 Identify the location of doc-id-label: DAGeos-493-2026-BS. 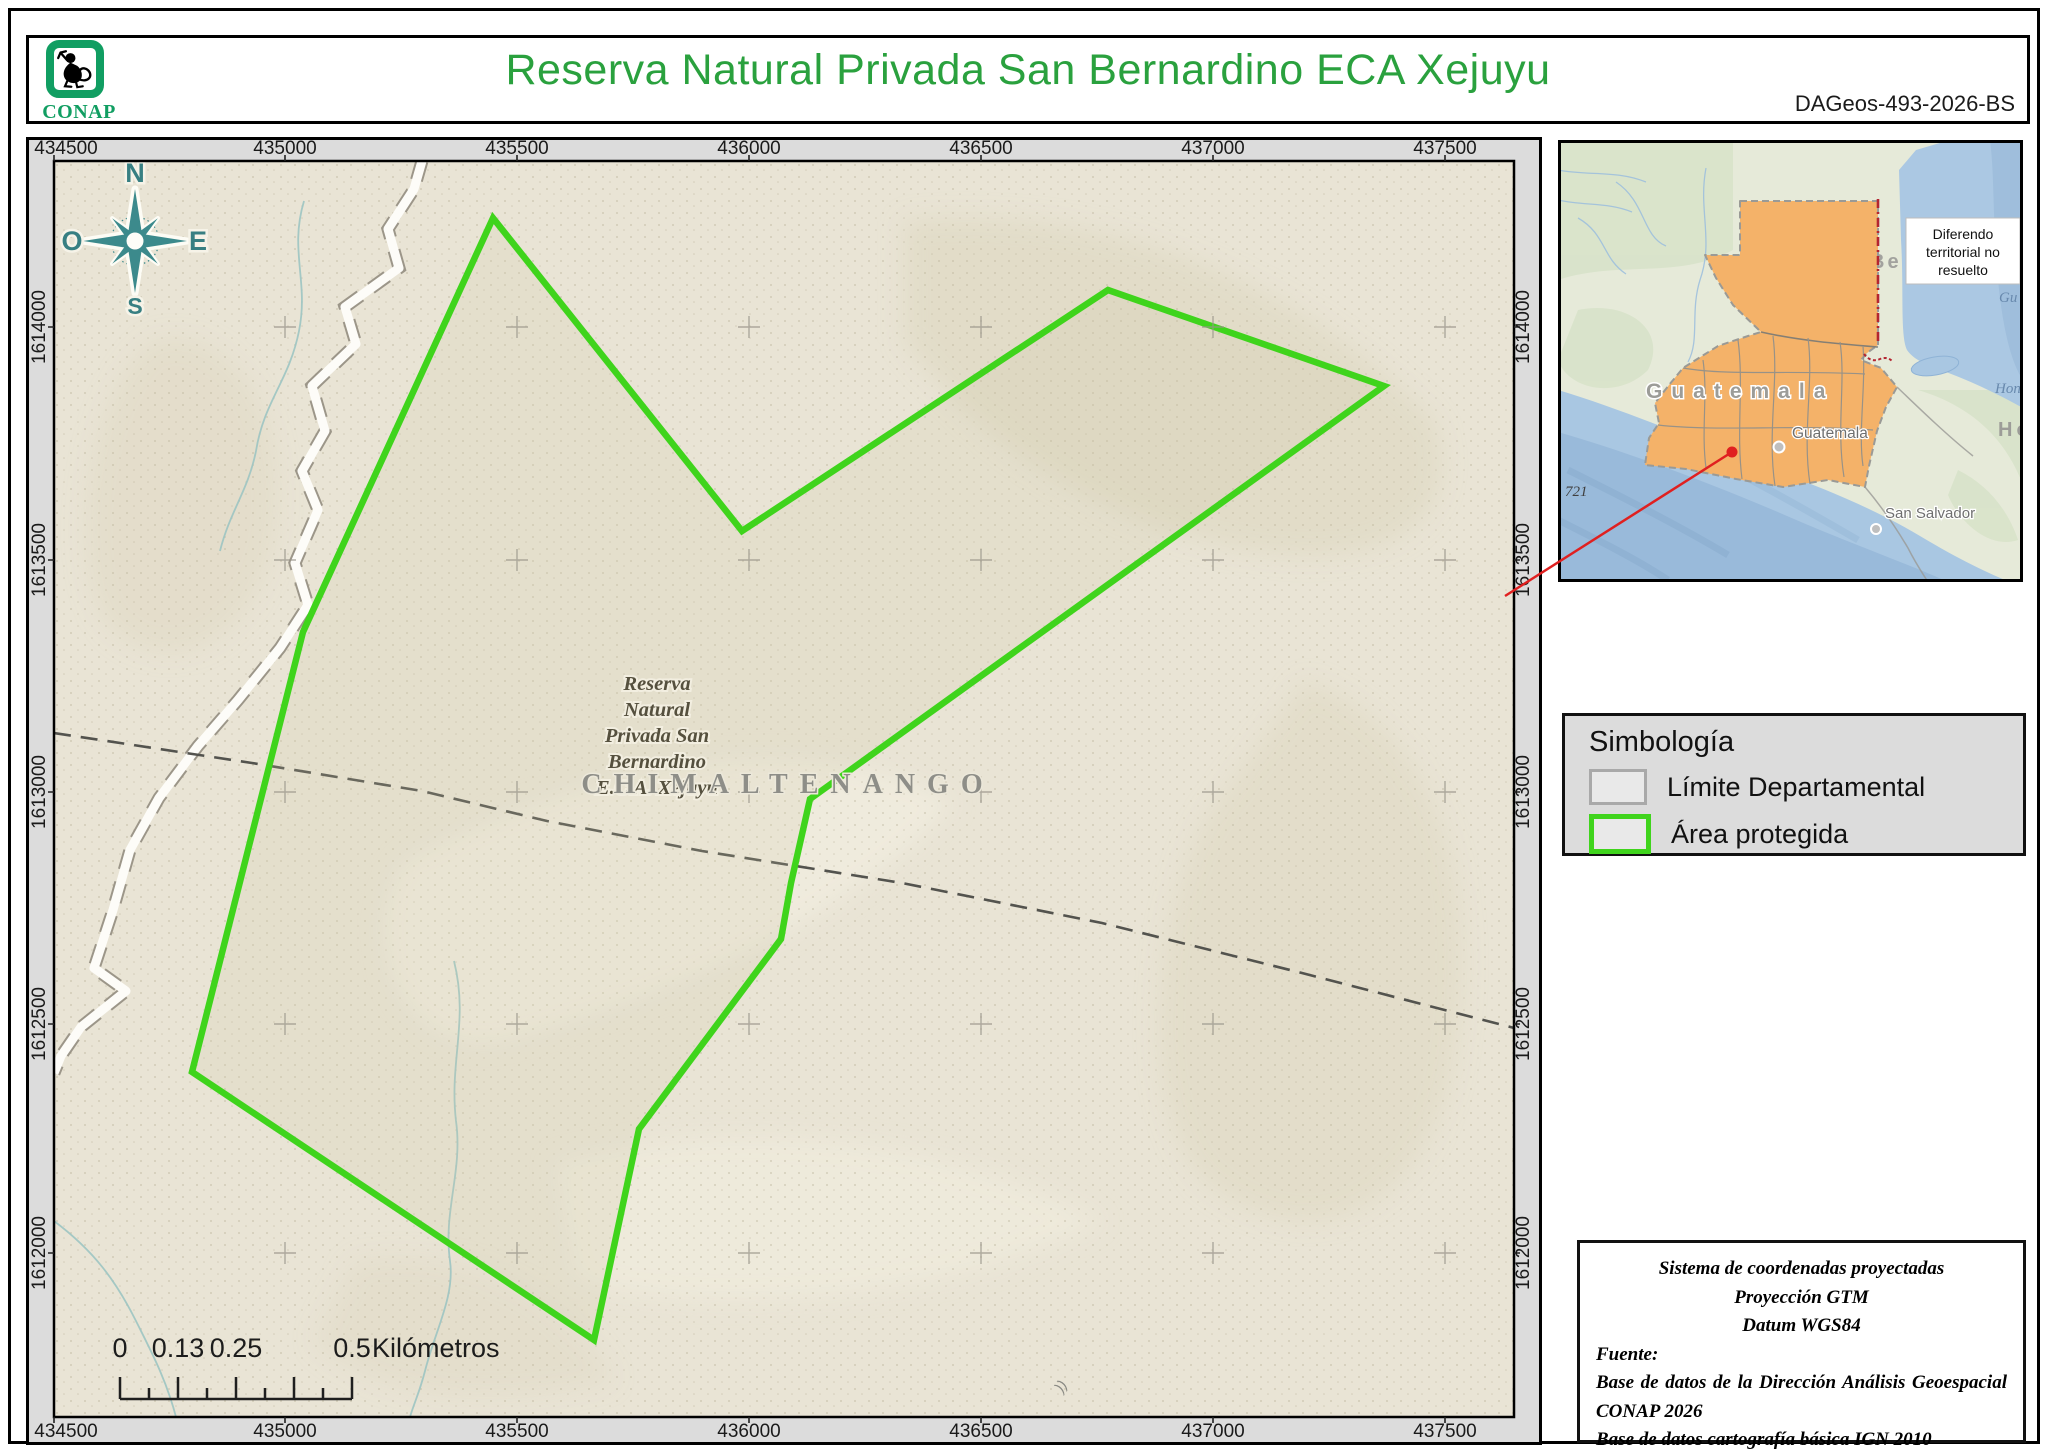
(1904, 103).